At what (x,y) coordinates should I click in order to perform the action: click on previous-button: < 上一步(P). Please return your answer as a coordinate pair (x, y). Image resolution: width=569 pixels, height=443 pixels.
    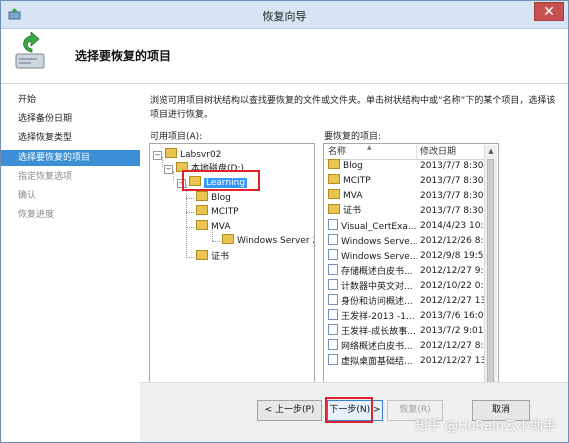
    Looking at the image, I should click on (289, 410).